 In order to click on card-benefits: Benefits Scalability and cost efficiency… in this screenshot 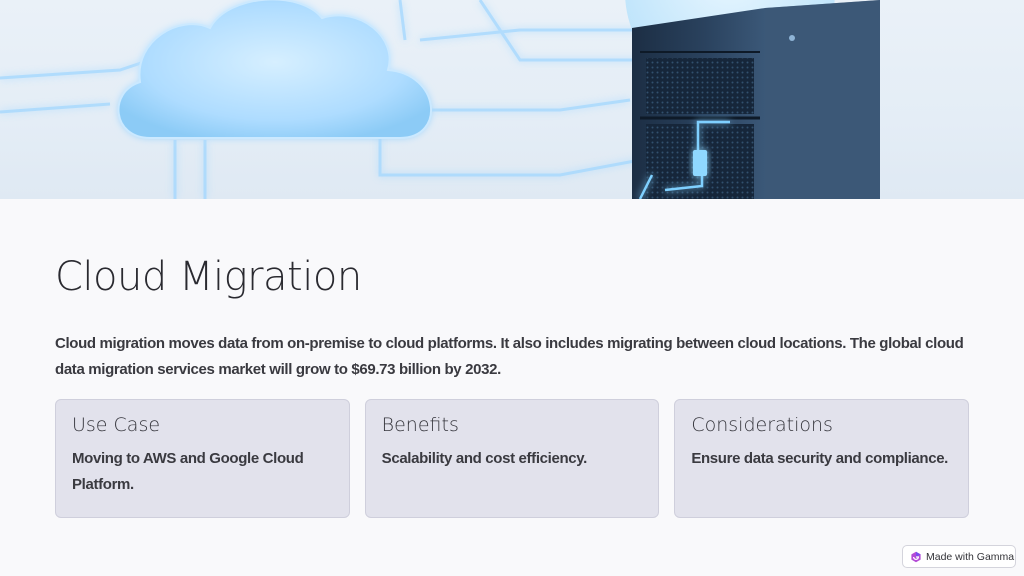, I will do `click(512, 458)`.